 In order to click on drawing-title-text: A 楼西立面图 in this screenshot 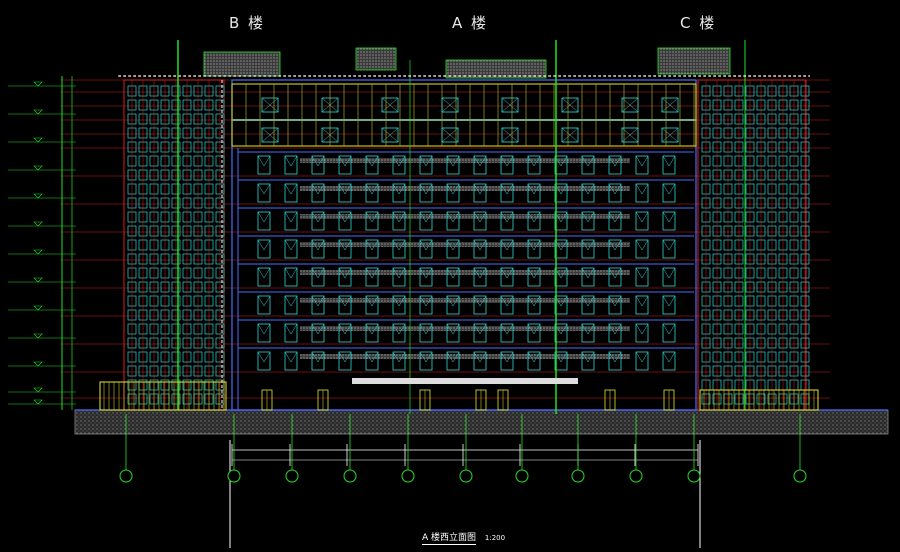, I will do `click(449, 539)`.